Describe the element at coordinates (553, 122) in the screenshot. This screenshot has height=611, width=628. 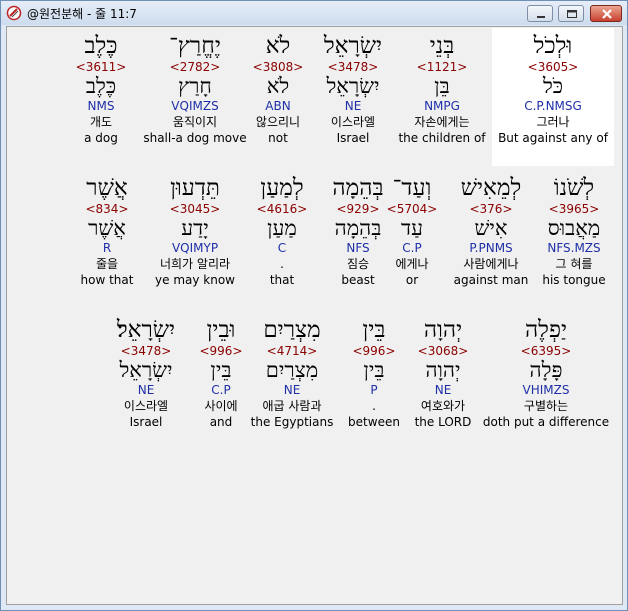
I see `korean-gloss: 그러나` at that location.